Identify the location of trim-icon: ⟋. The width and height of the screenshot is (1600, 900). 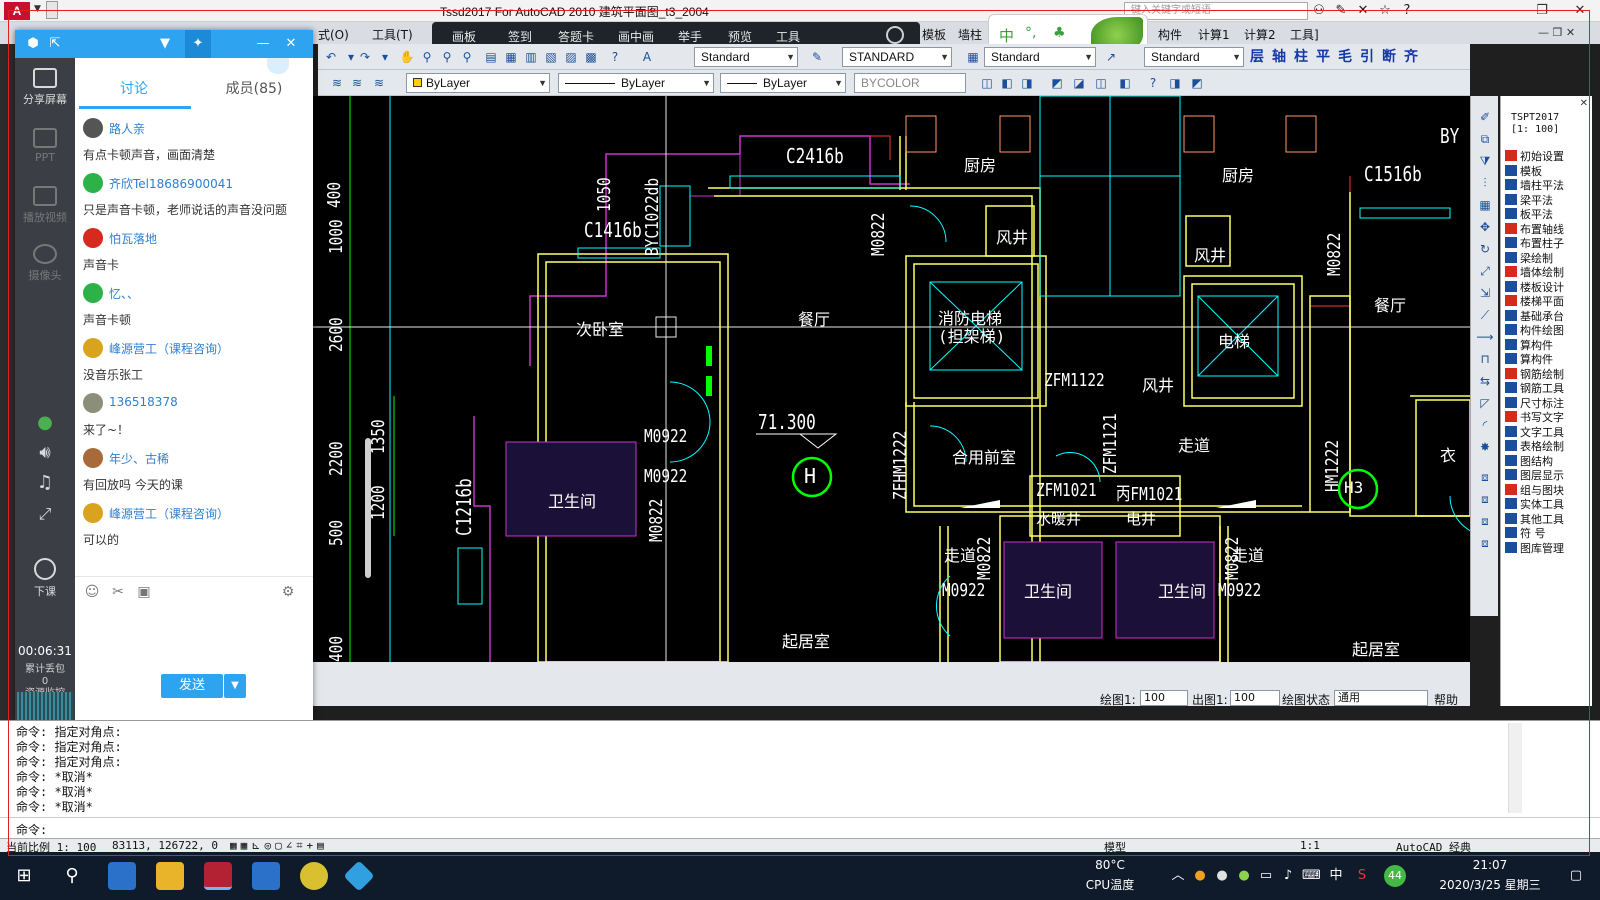
(1485, 315).